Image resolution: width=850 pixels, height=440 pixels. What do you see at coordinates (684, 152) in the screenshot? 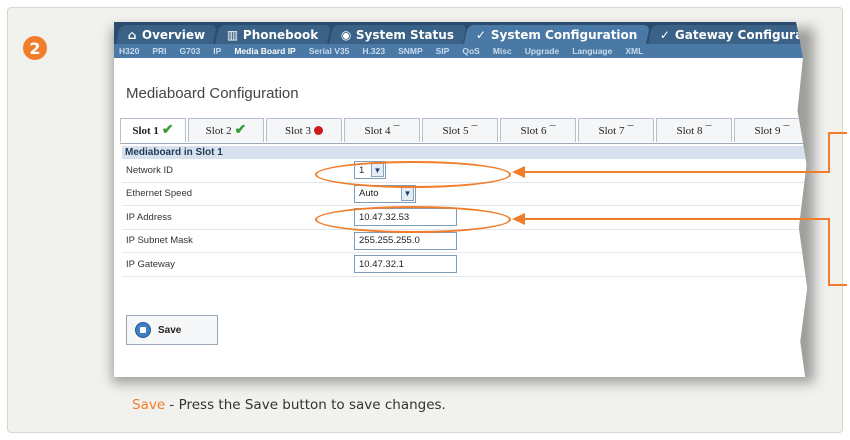
I see `callout-line-network-id` at bounding box center [684, 152].